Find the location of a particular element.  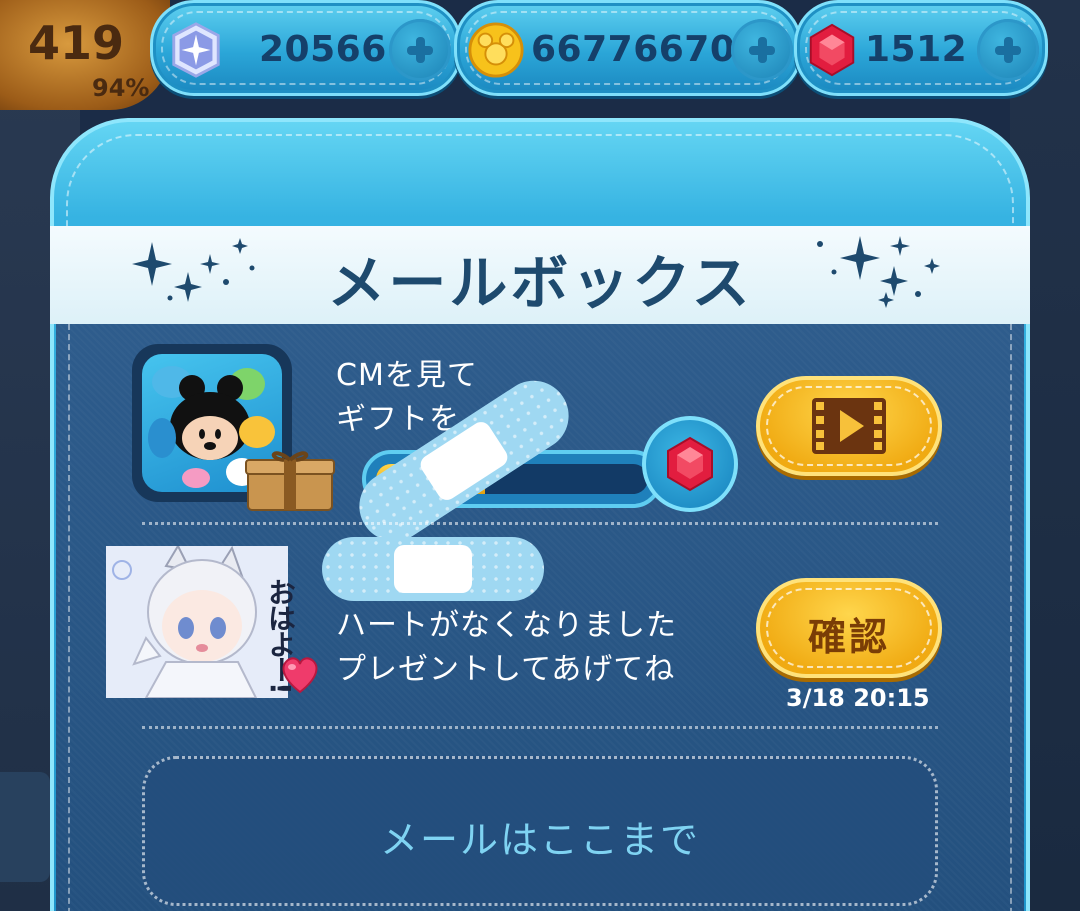

ruby-count: 1512 is located at coordinates (916, 49).